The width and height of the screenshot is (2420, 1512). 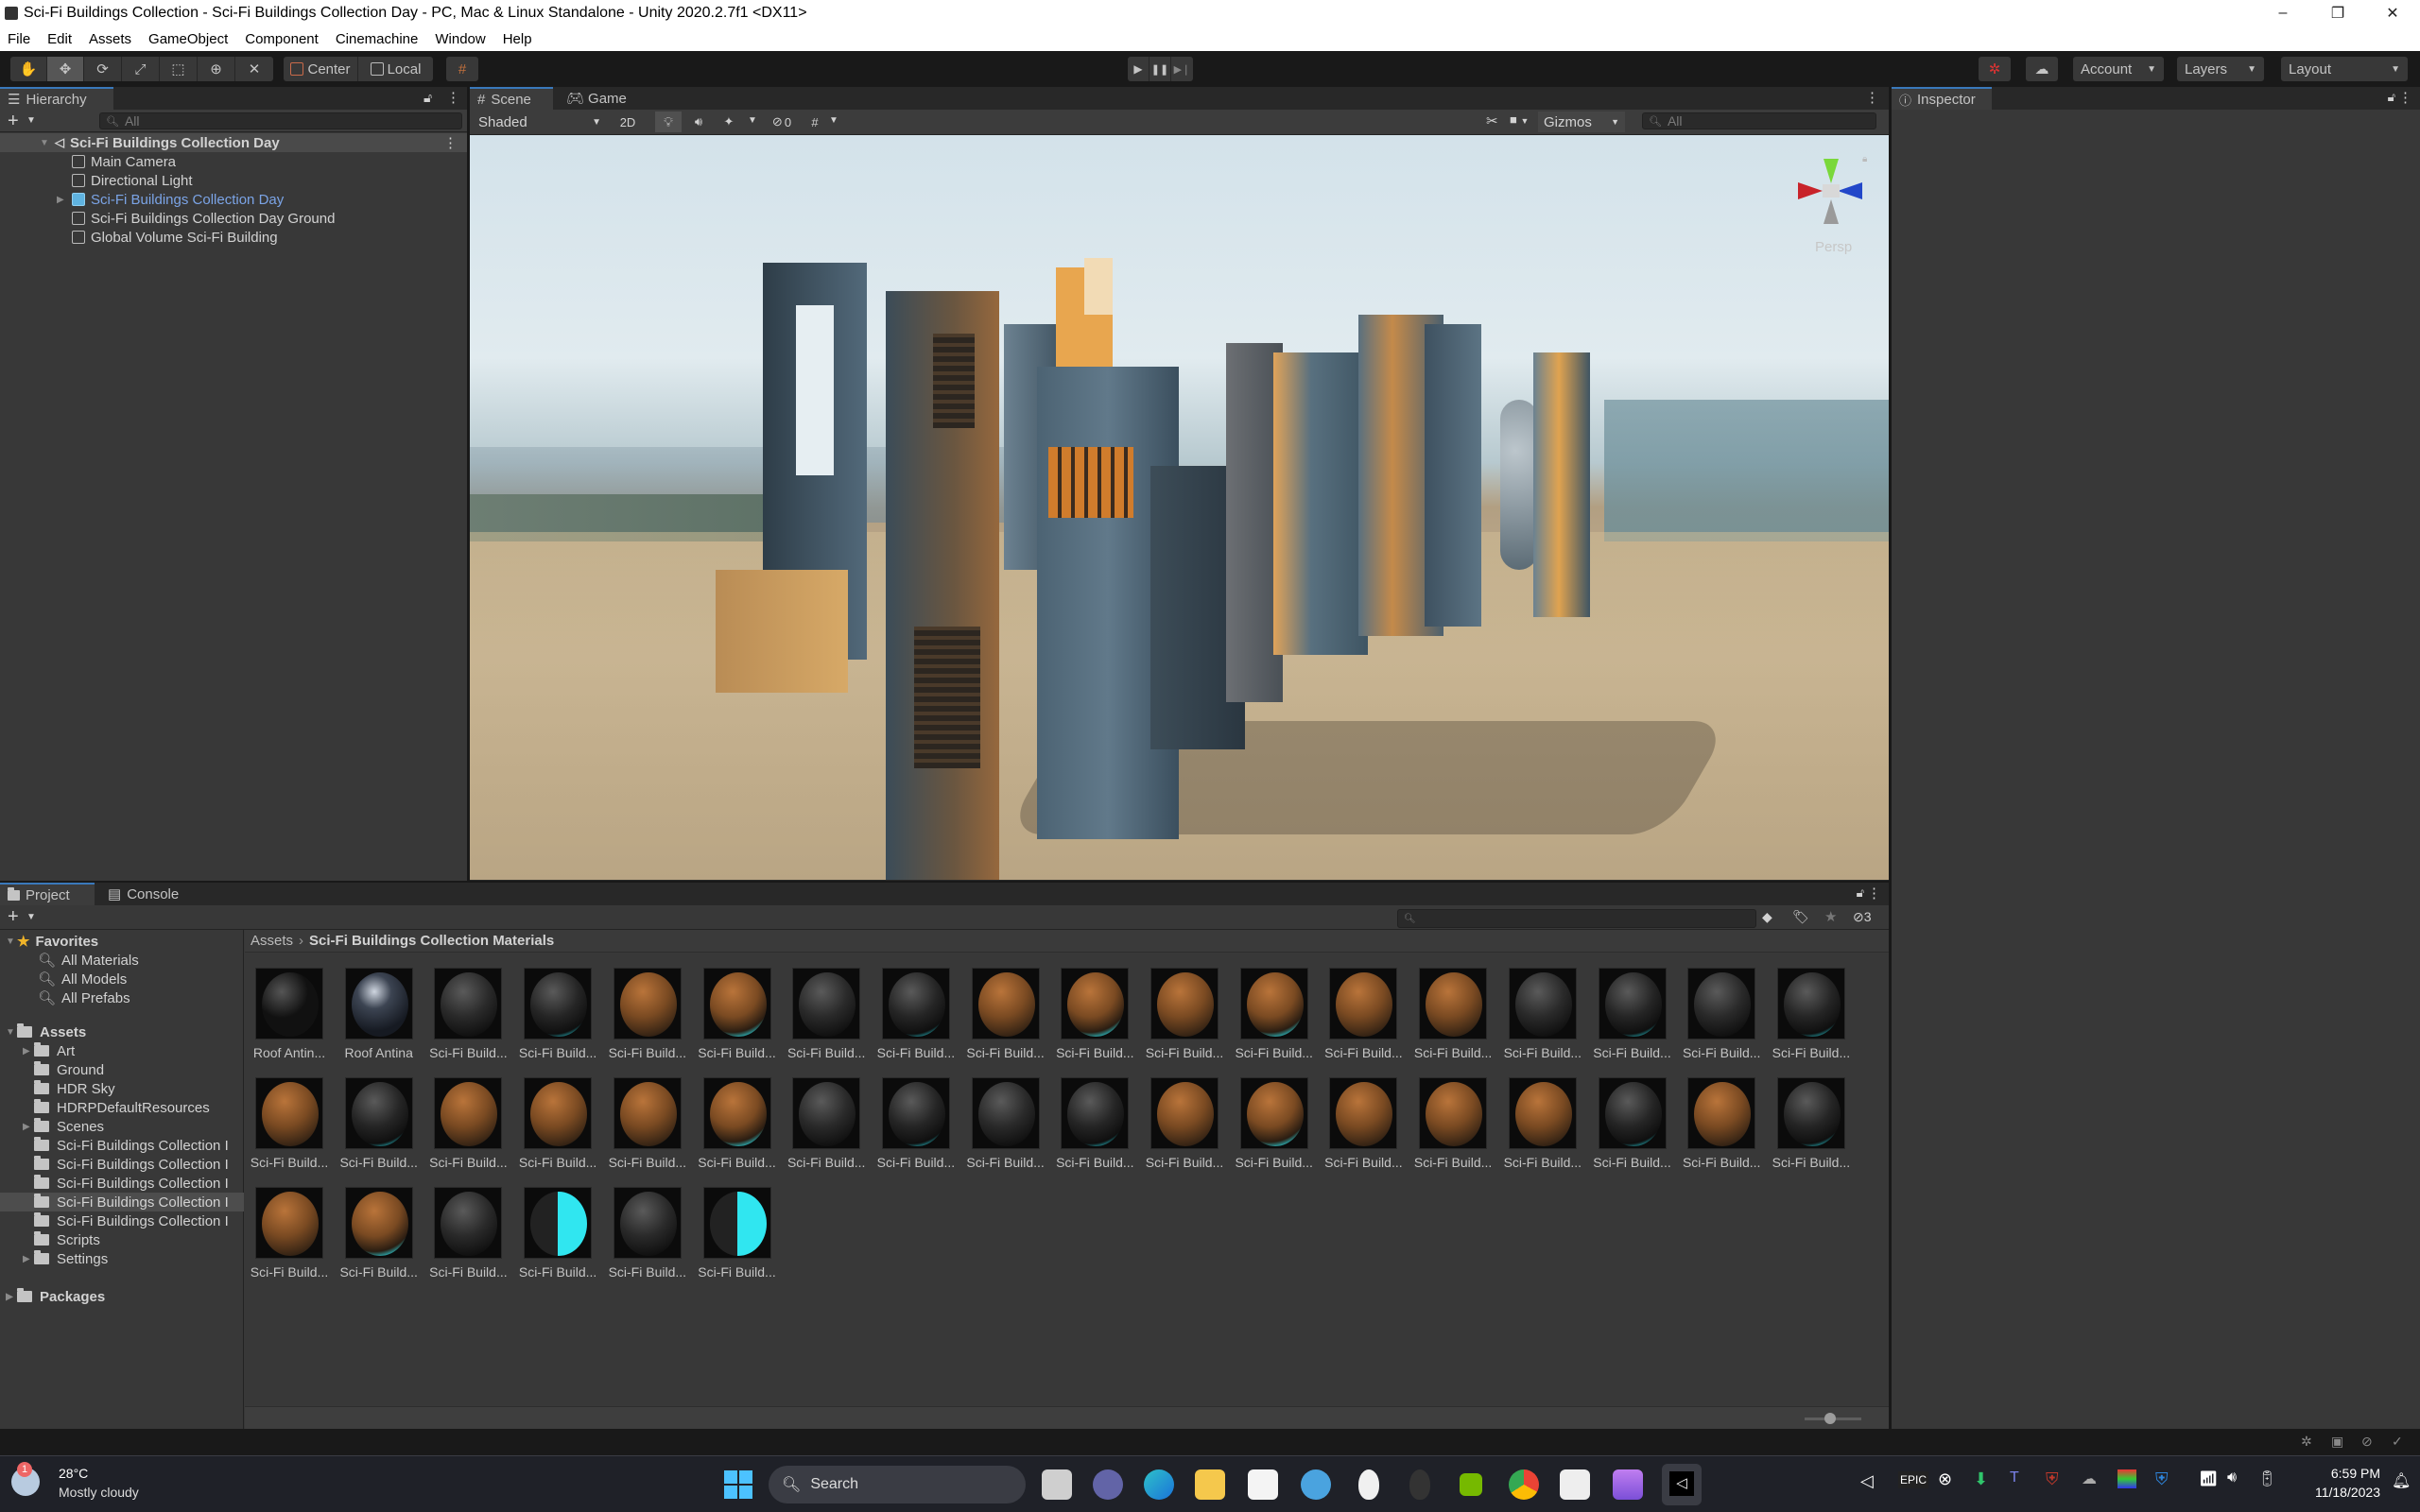 What do you see at coordinates (13, 917) in the screenshot?
I see `create-asset-button: +` at bounding box center [13, 917].